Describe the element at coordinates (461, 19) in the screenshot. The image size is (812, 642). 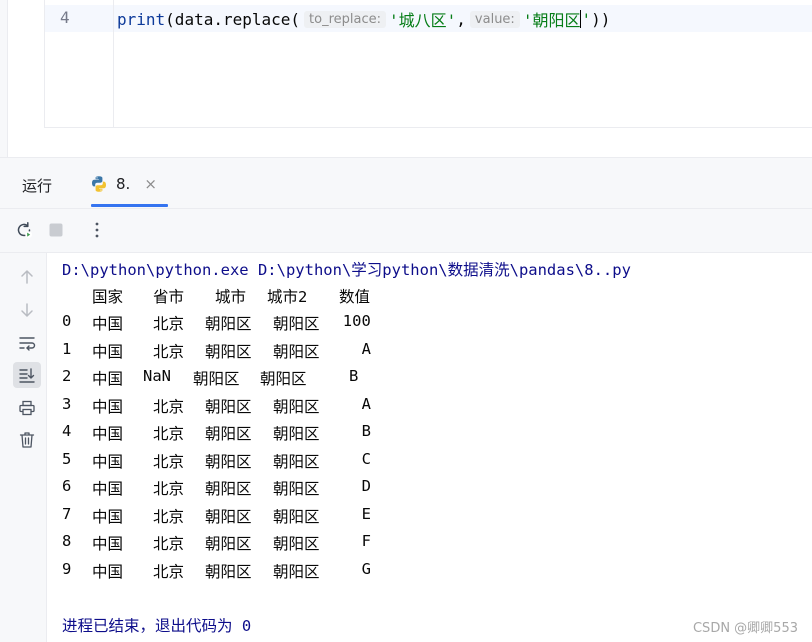
I see `code-comma: ,` at that location.